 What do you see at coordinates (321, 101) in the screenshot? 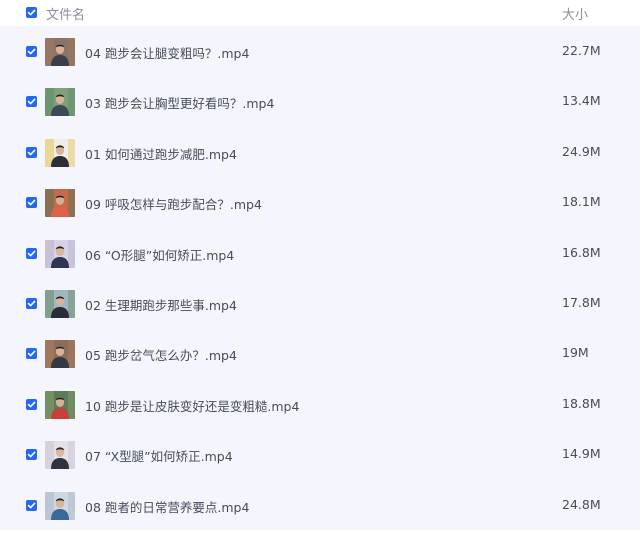
I see `file-row: 03 跑步会让胸型更好看吗？.mp4 13.4M` at bounding box center [321, 101].